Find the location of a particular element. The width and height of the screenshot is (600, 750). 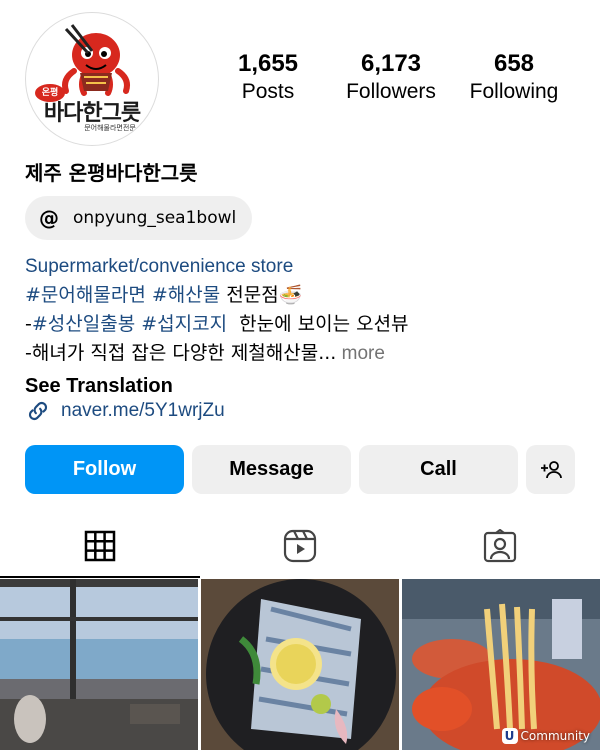

bio-line2-text: 전문점 is located at coordinates (249, 295).